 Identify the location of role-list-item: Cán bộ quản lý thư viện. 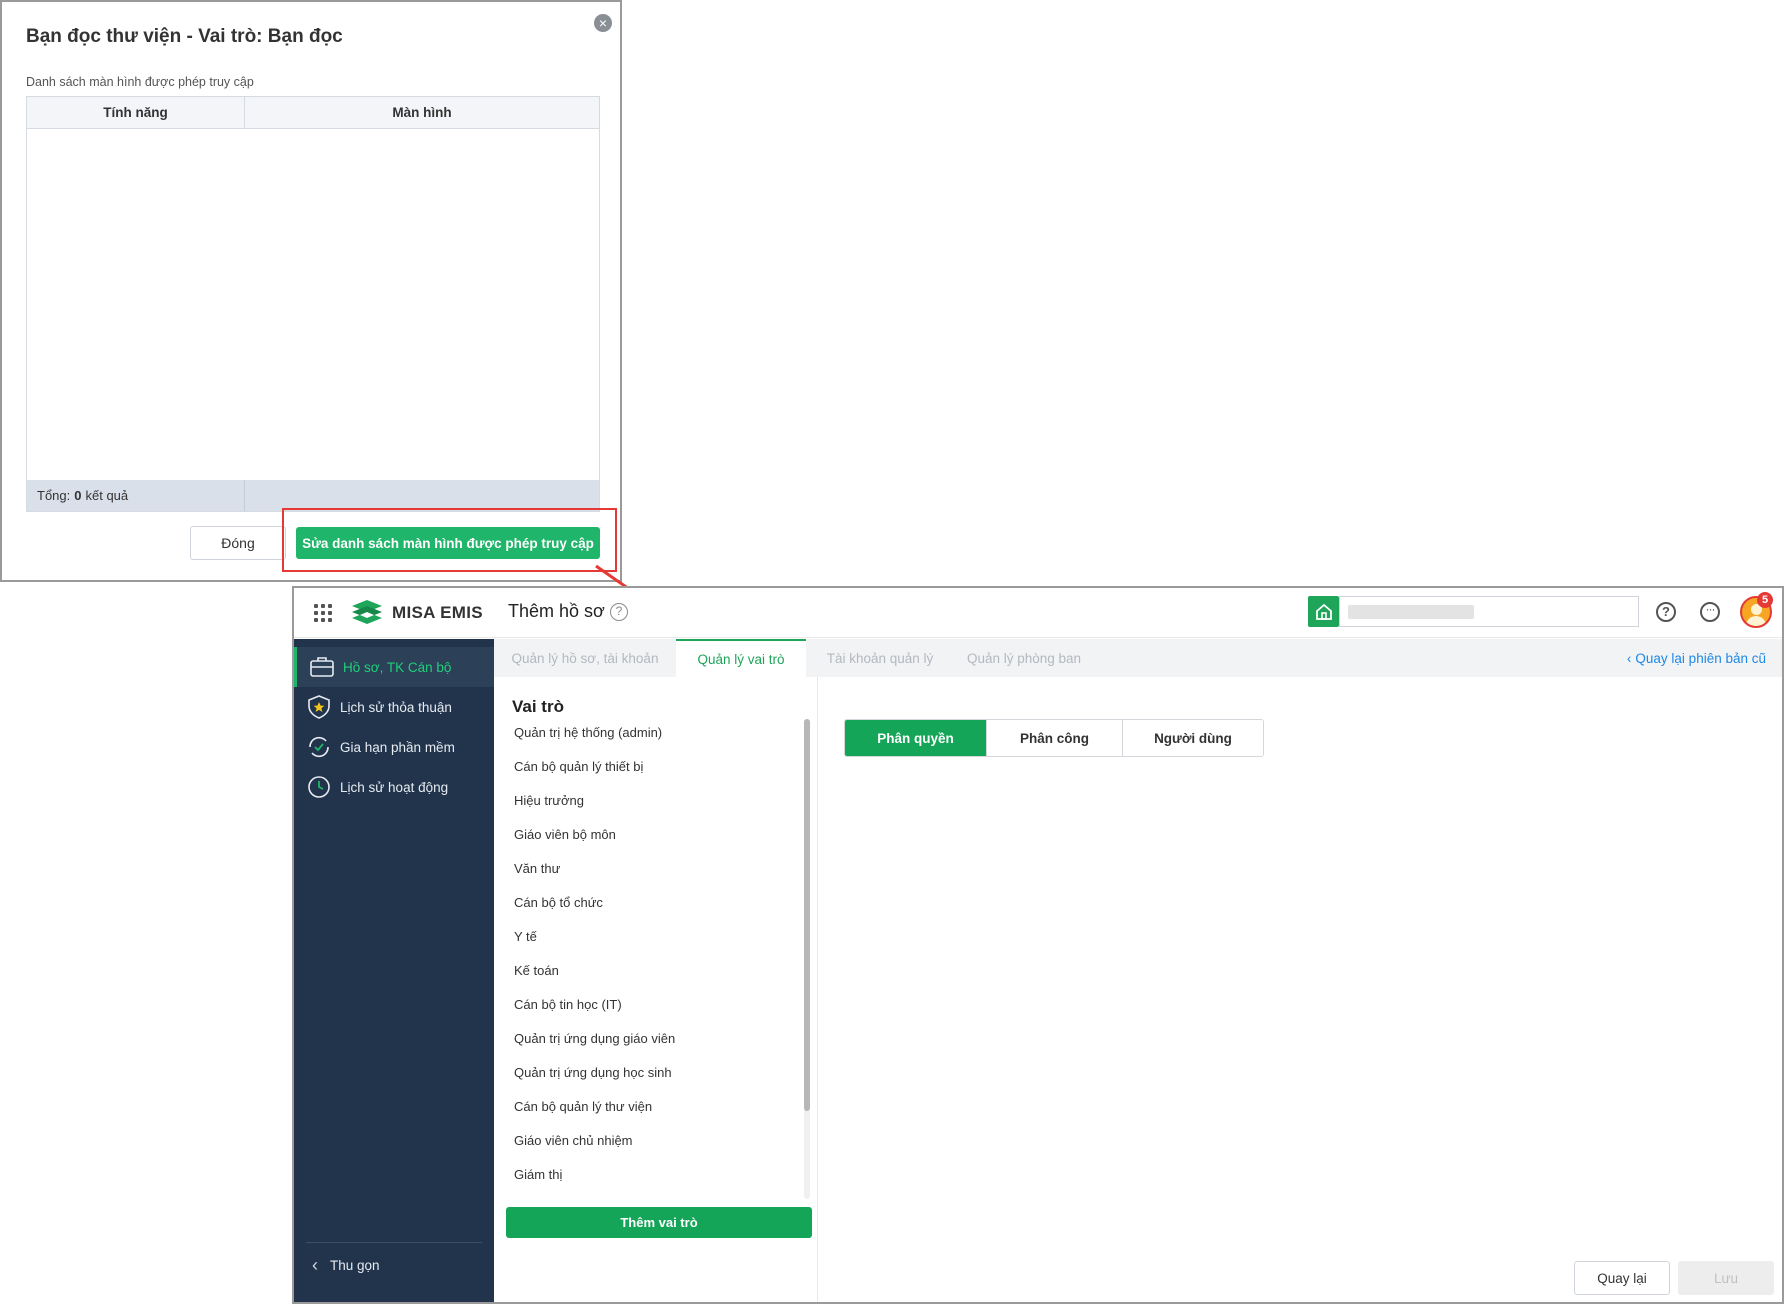
(644, 1106).